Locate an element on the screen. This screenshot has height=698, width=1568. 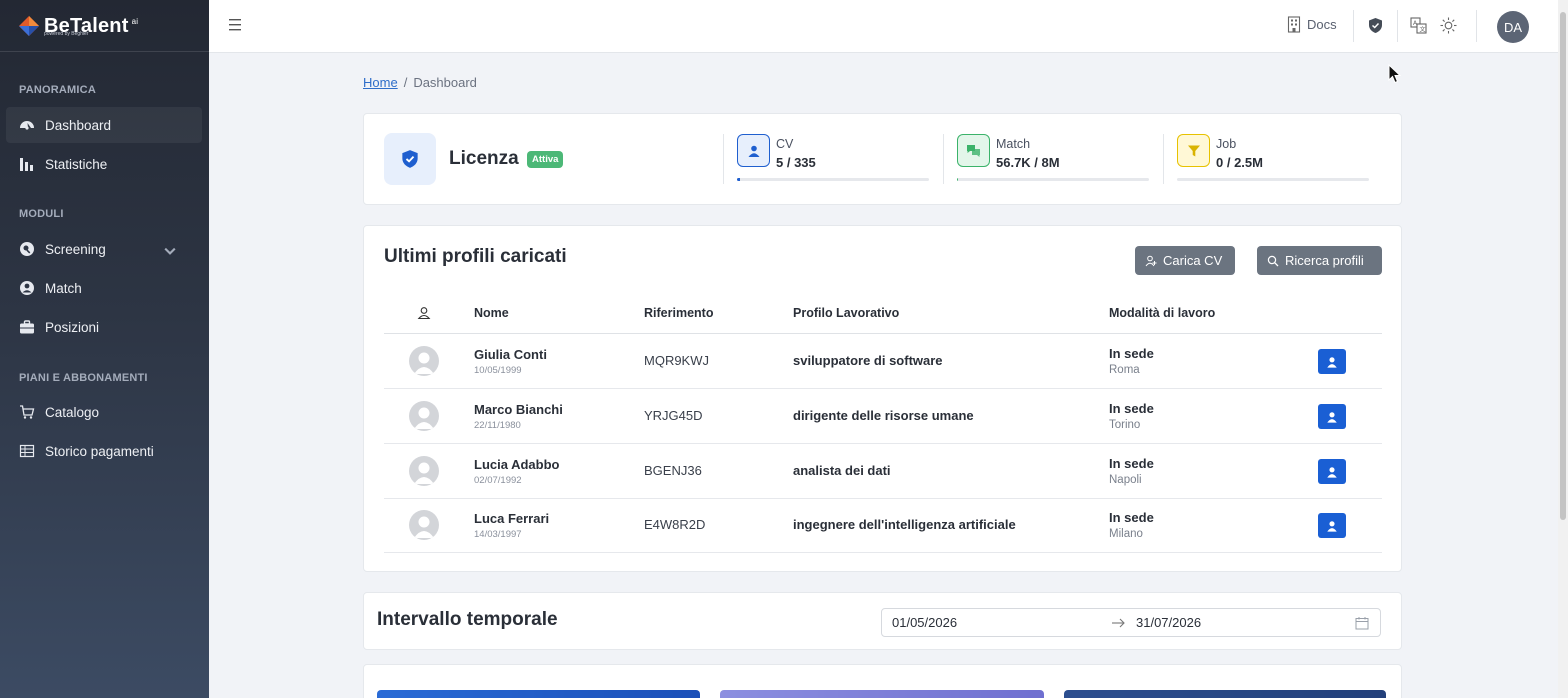
sidebar-item-label: Posizioni is located at coordinates (72, 327).